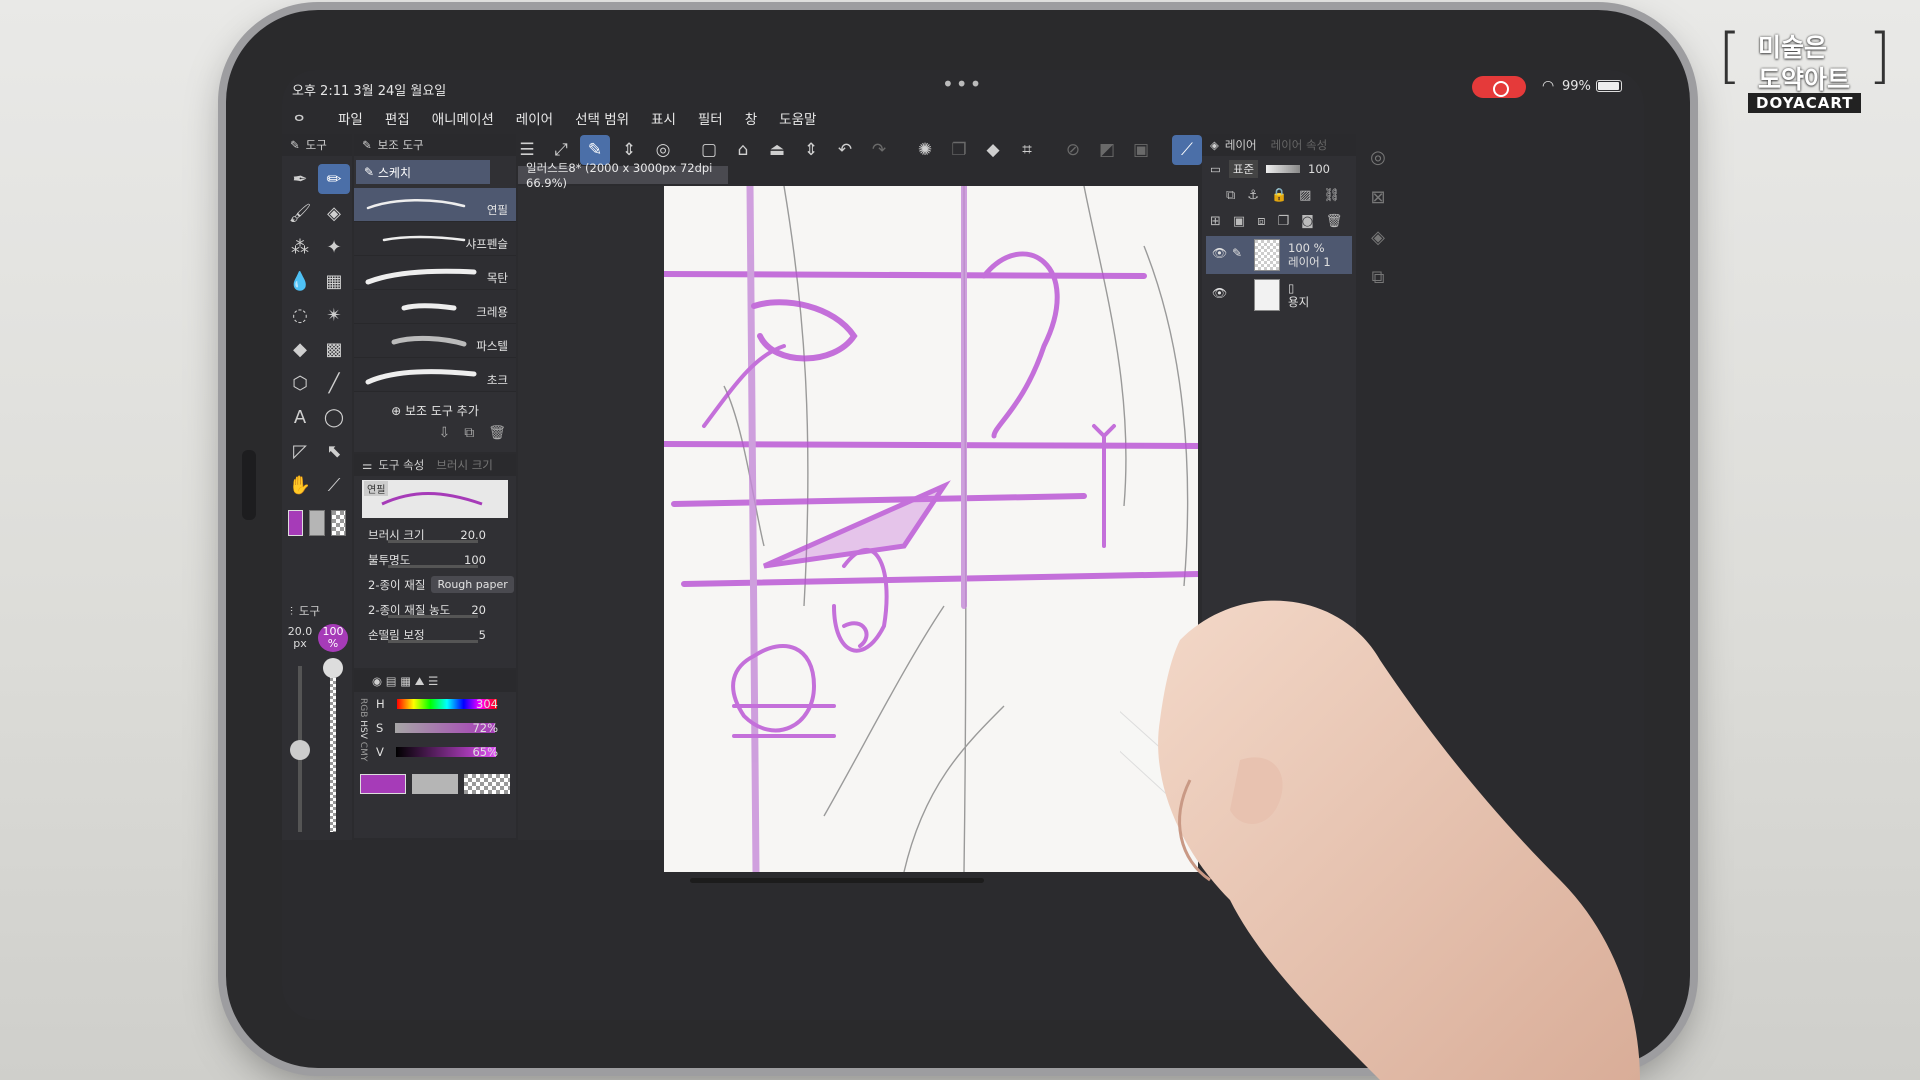  I want to click on navigator-icon: ◎, so click(1378, 158).